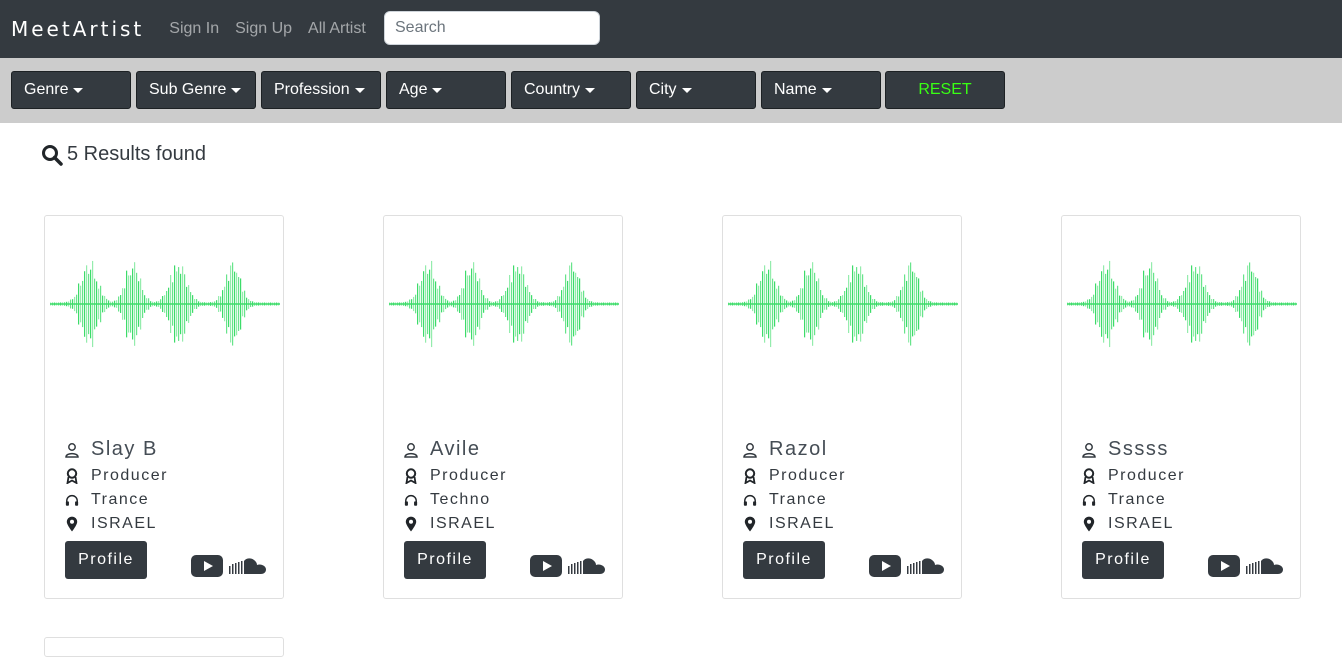 Image resolution: width=1342 pixels, height=657 pixels. I want to click on search-icon, so click(52, 155).